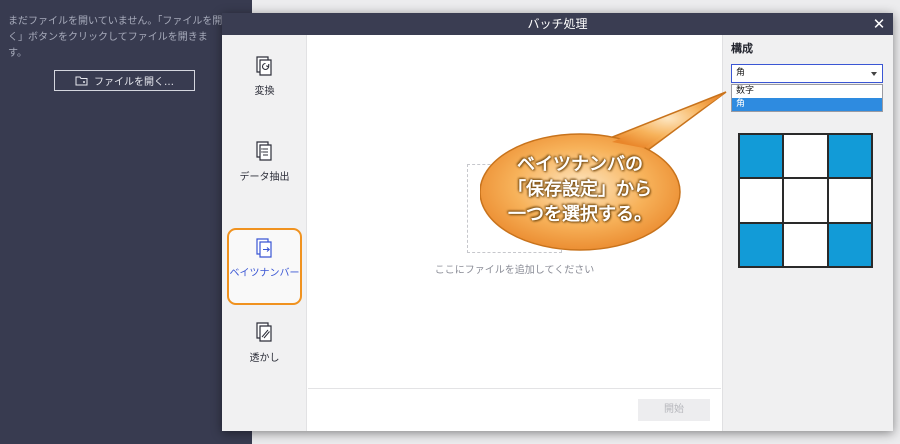 This screenshot has width=900, height=444. Describe the element at coordinates (264, 273) in the screenshot. I see `sidebar-item-label: ベイツナンバー` at that location.